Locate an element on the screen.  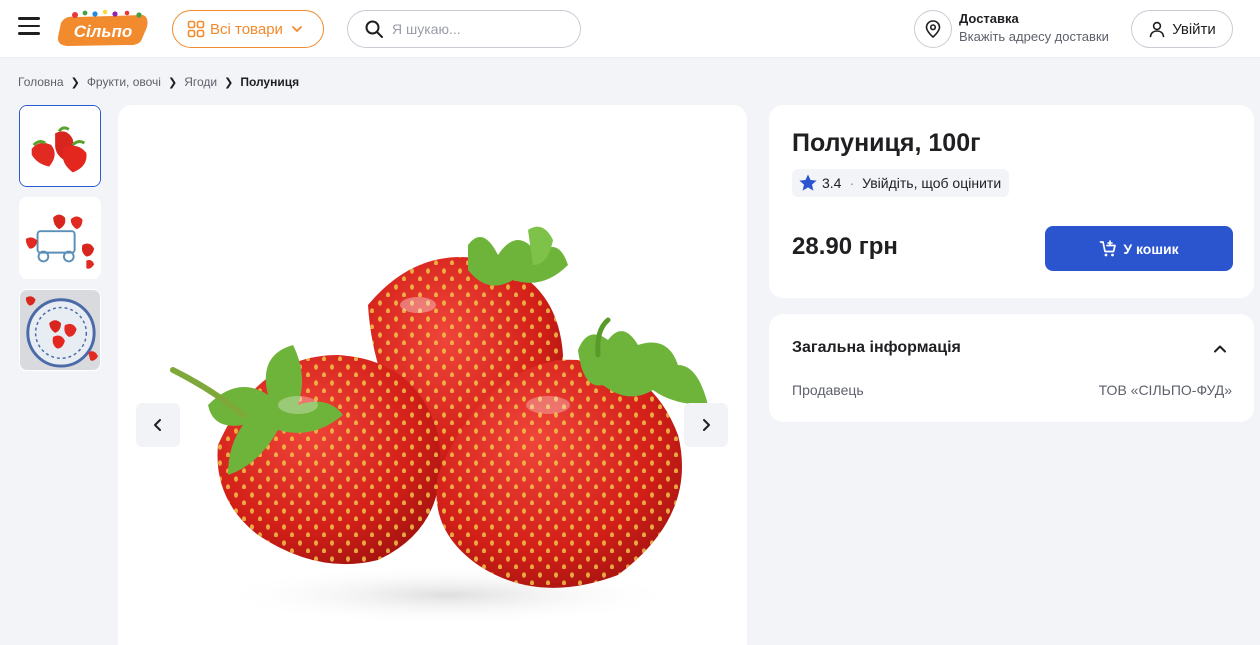
search-input is located at coordinates (472, 29).